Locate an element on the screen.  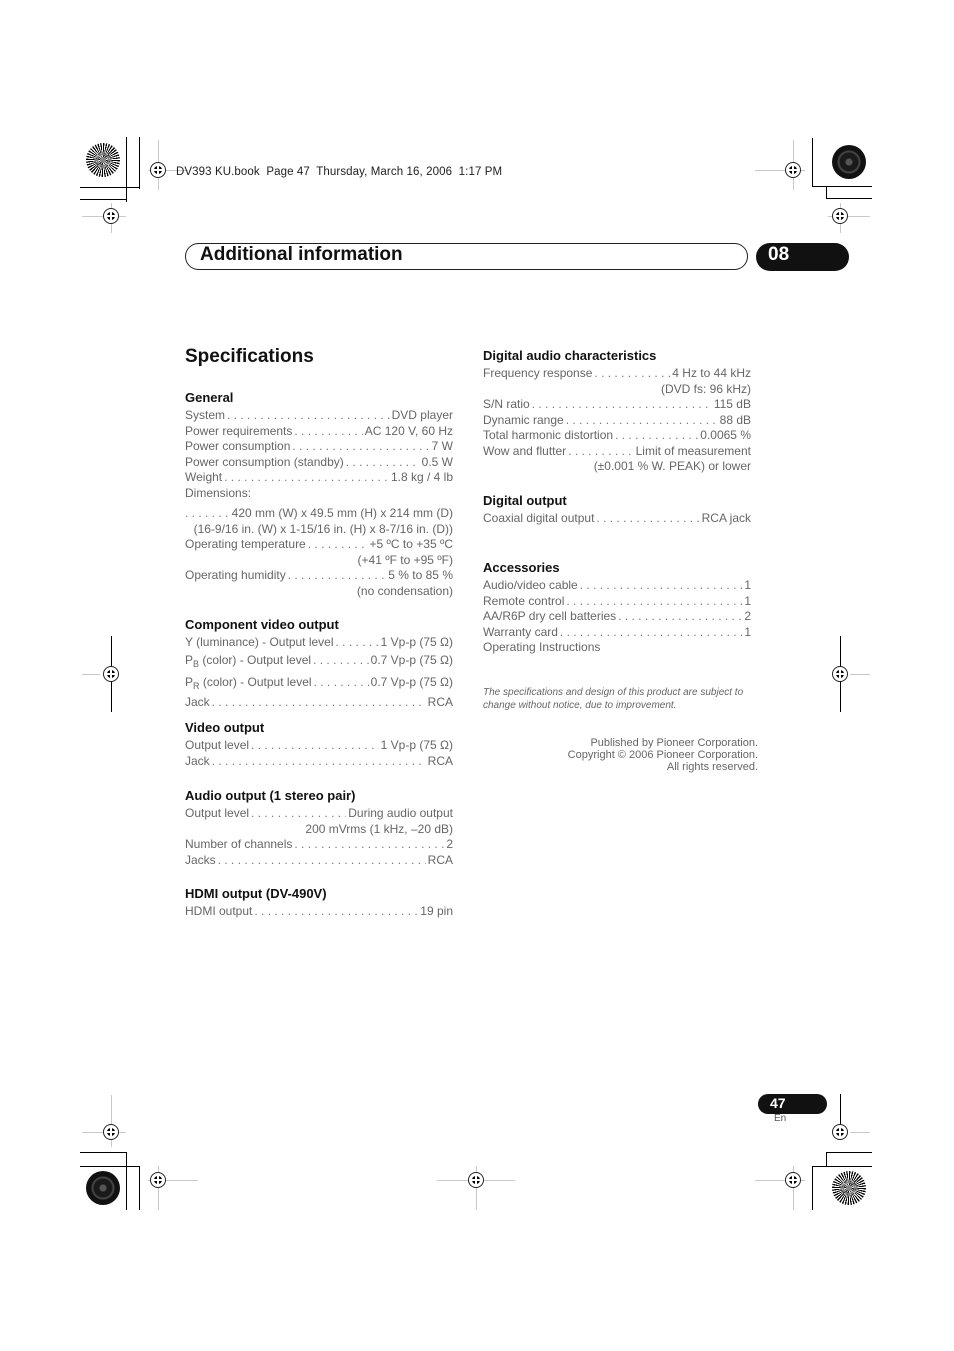
spec-label: Wow and flutter is located at coordinates (525, 450).